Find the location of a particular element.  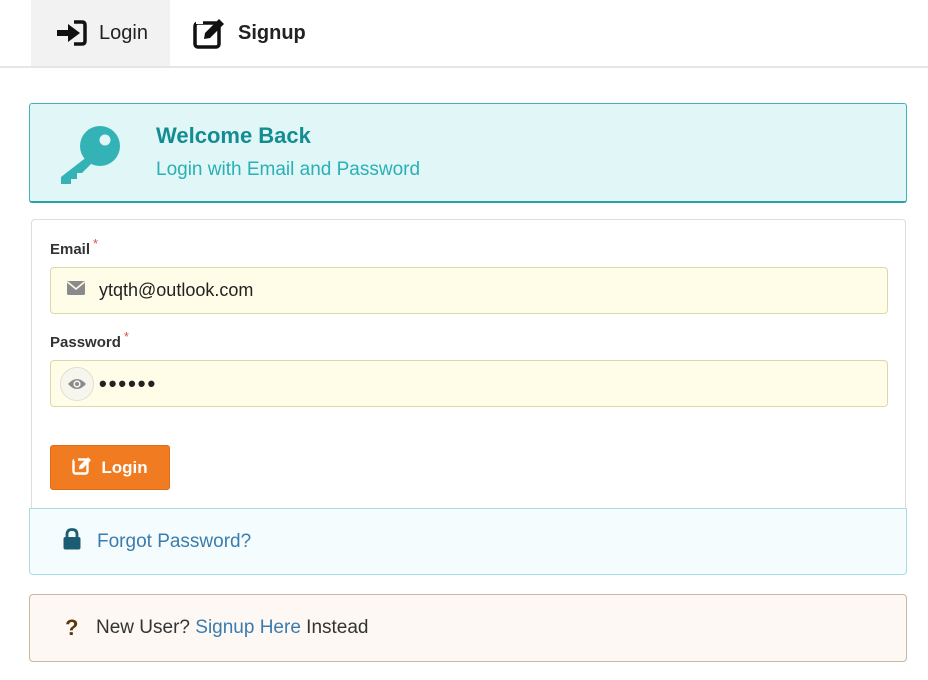

new-user-box: ? New User? Signup Here Instead is located at coordinates (468, 628).